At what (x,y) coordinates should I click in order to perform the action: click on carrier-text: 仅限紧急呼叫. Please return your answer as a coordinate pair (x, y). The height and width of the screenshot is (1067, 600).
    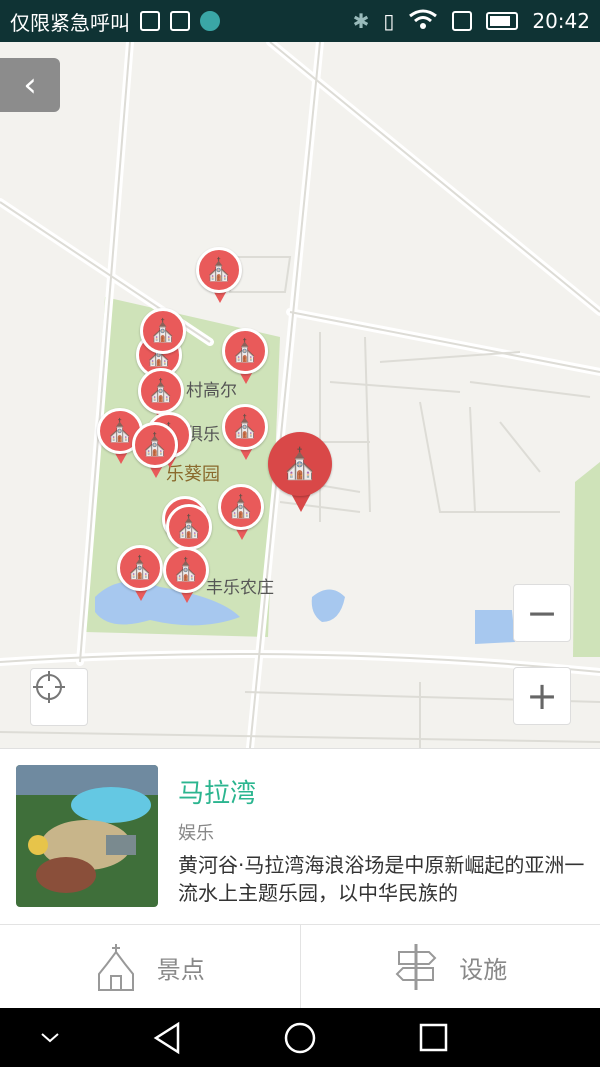
    Looking at the image, I should click on (70, 22).